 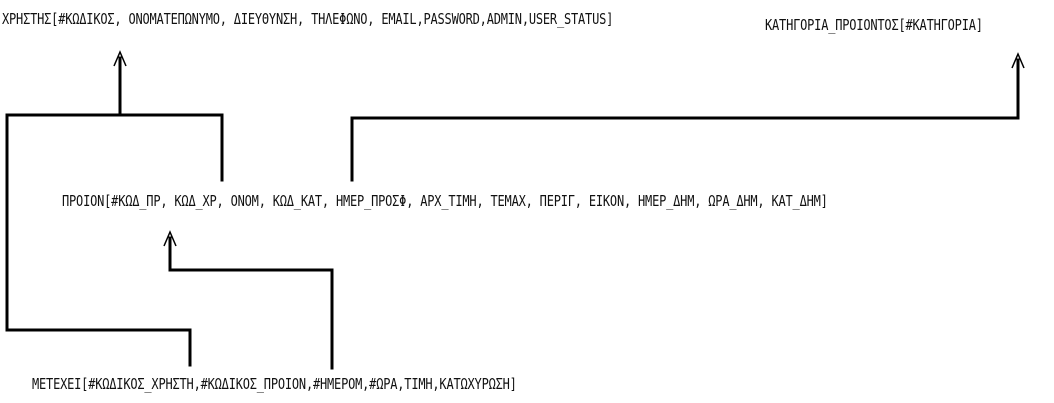 What do you see at coordinates (251, 303) in the screenshot?
I see `fk-metexei-to-proion-line` at bounding box center [251, 303].